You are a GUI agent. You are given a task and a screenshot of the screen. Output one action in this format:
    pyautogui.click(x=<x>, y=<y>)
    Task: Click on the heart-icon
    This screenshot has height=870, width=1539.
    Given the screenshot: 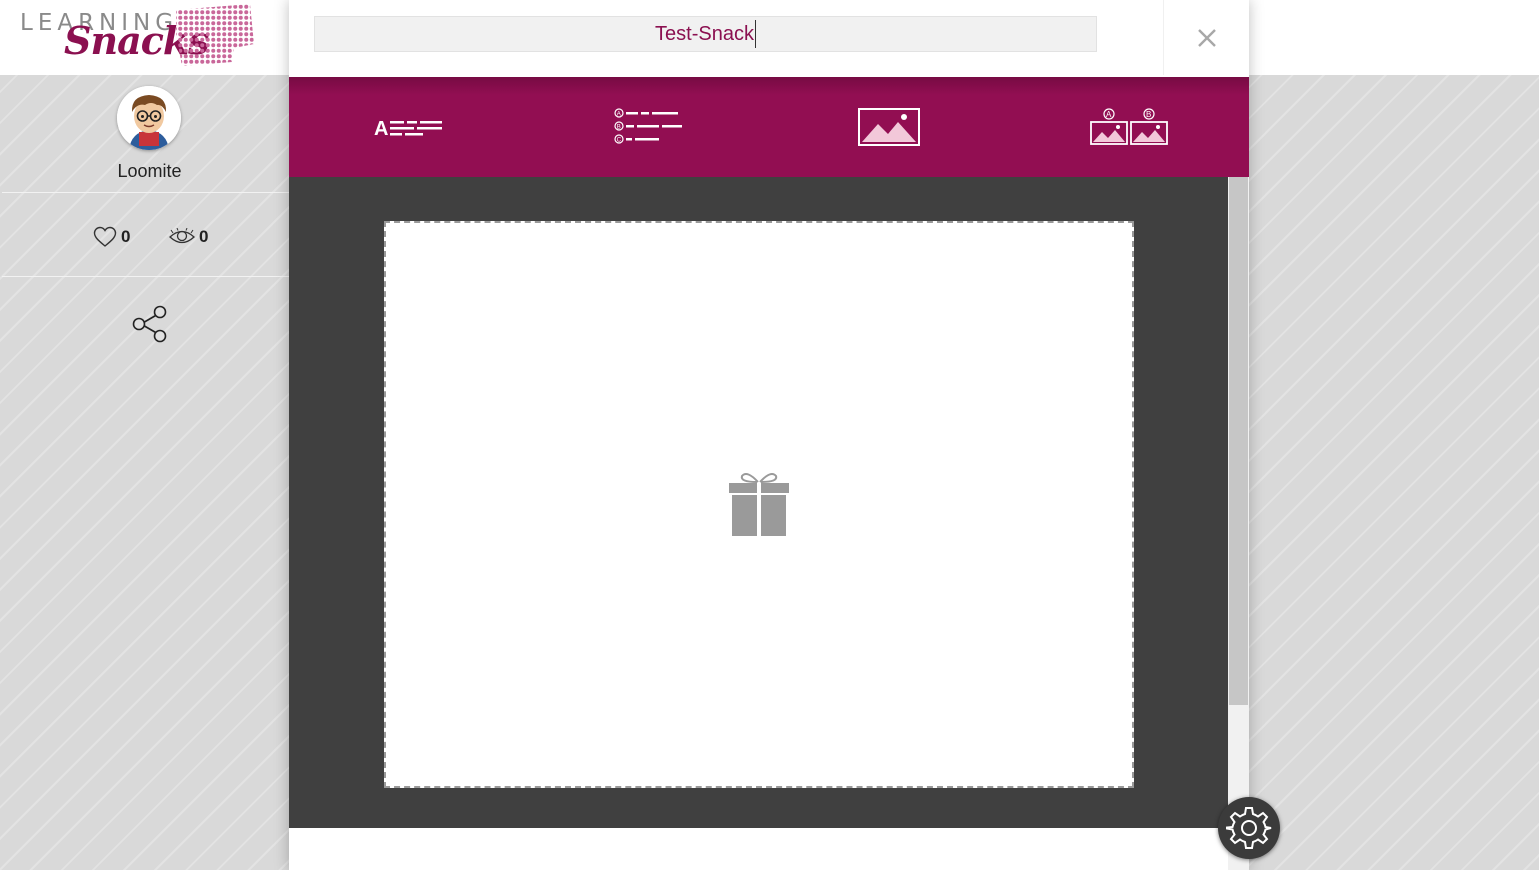 What is the action you would take?
    pyautogui.click(x=105, y=236)
    